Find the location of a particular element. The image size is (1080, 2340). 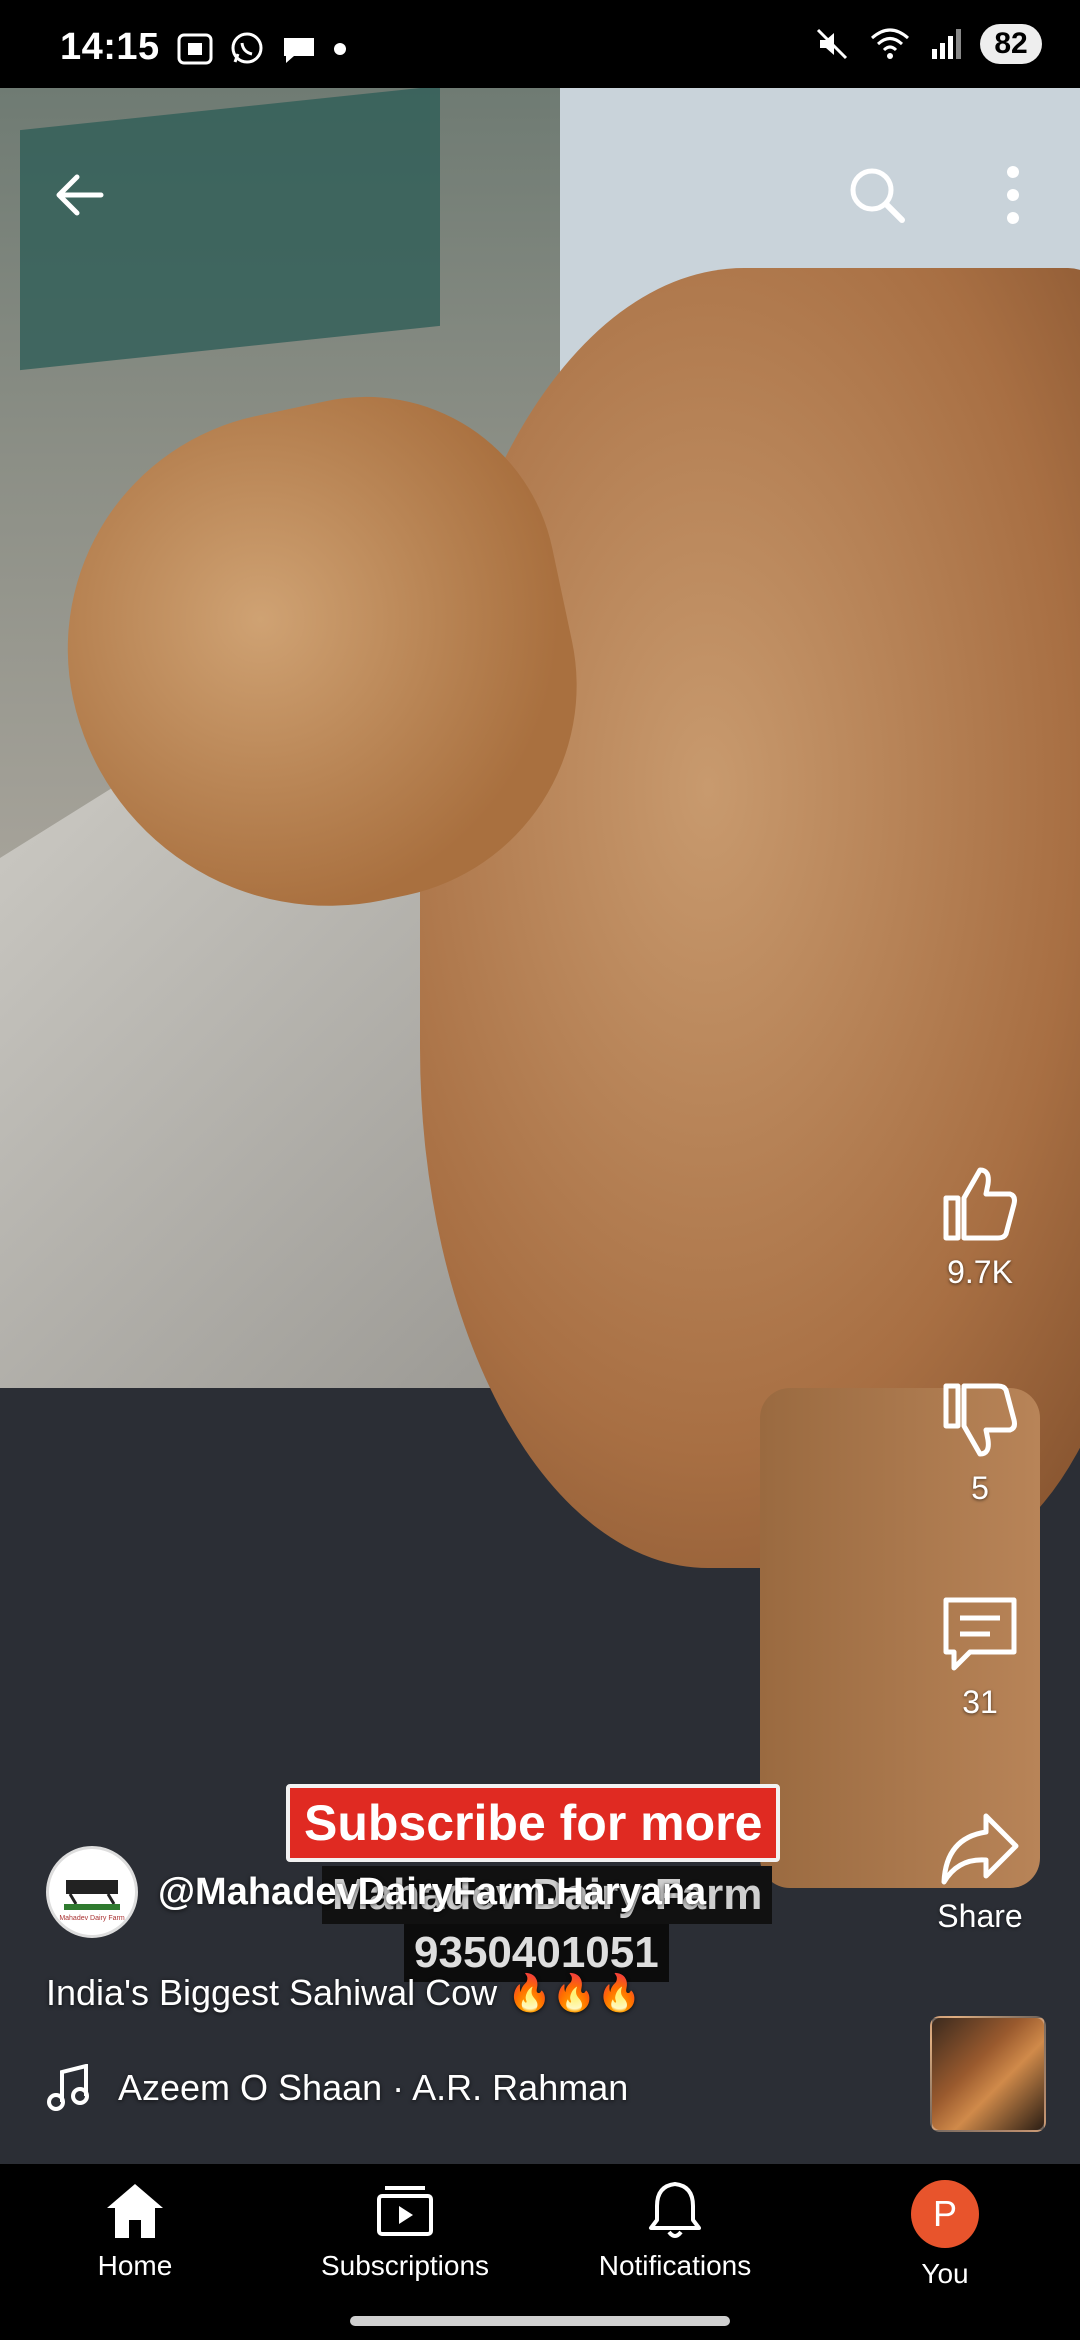

mute-icon is located at coordinates (832, 44).